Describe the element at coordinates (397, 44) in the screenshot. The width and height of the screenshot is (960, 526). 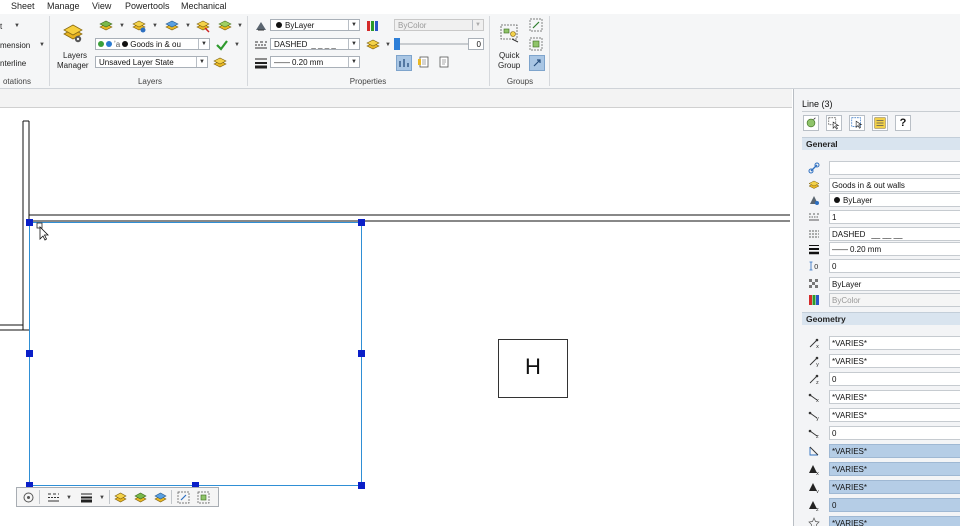
I see `slider-handle` at that location.